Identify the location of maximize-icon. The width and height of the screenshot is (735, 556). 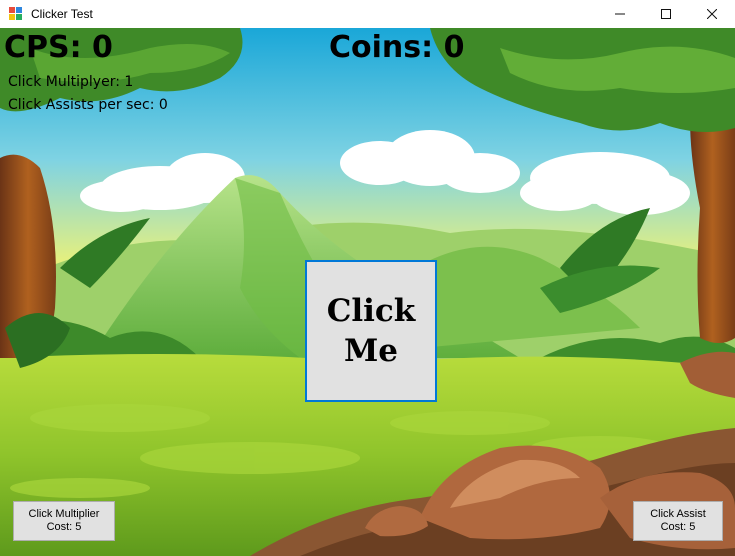
(666, 14).